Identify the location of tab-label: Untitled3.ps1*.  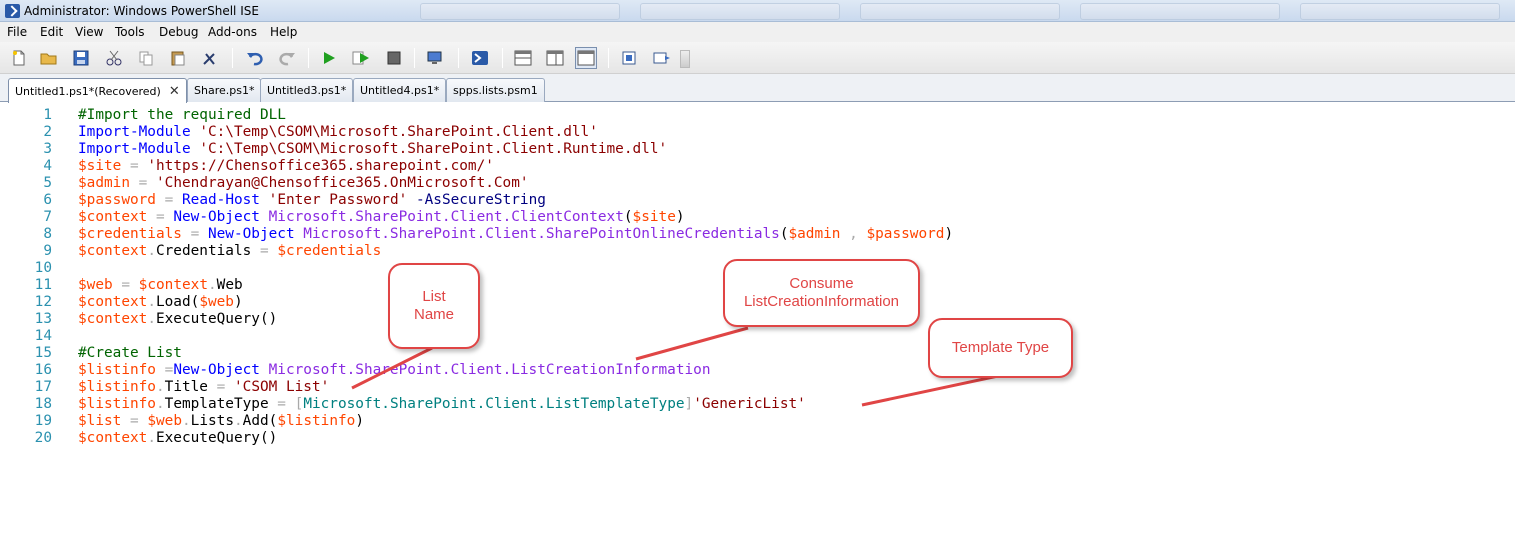
(307, 90).